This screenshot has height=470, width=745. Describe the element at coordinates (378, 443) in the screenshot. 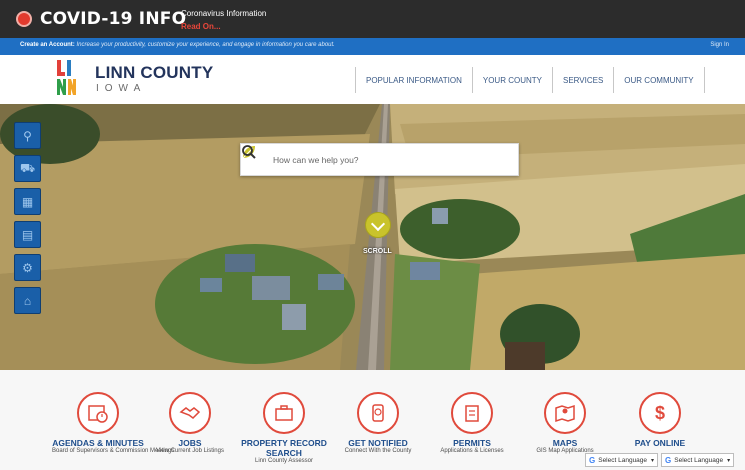

I see `quick-link-title: GET NOTIFIED` at that location.